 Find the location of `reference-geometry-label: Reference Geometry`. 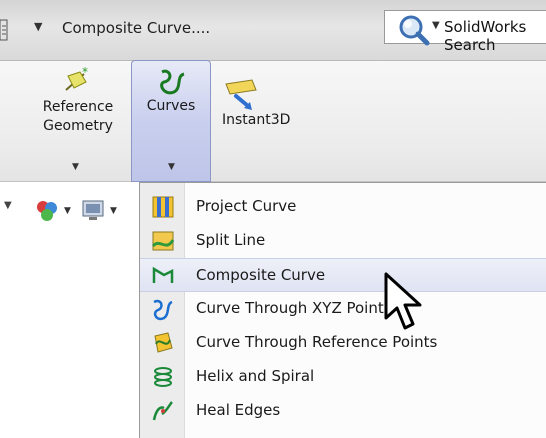

reference-geometry-label: Reference Geometry is located at coordinates (78, 116).